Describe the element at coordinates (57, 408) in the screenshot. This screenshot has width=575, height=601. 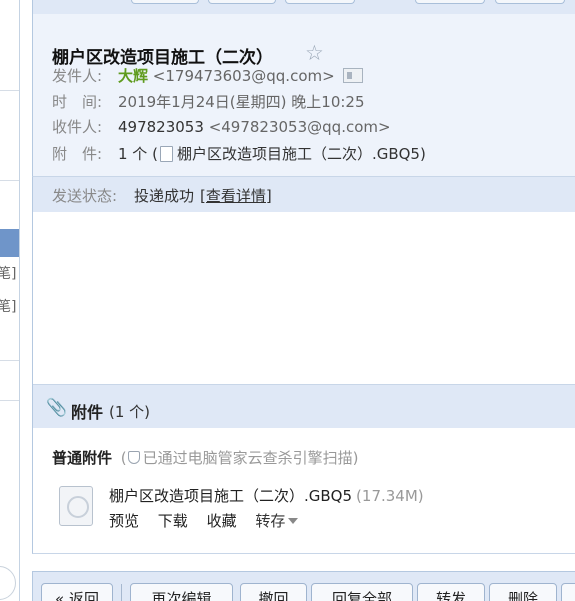
I see `paperclip-icon: 📎` at that location.